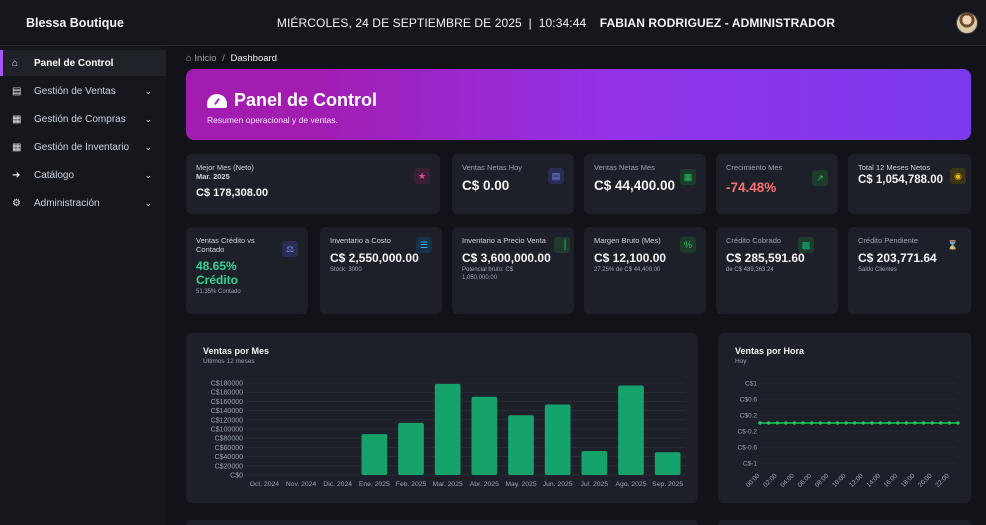  What do you see at coordinates (805, 480) in the screenshot?
I see `x-tick-label: 06:00` at bounding box center [805, 480].